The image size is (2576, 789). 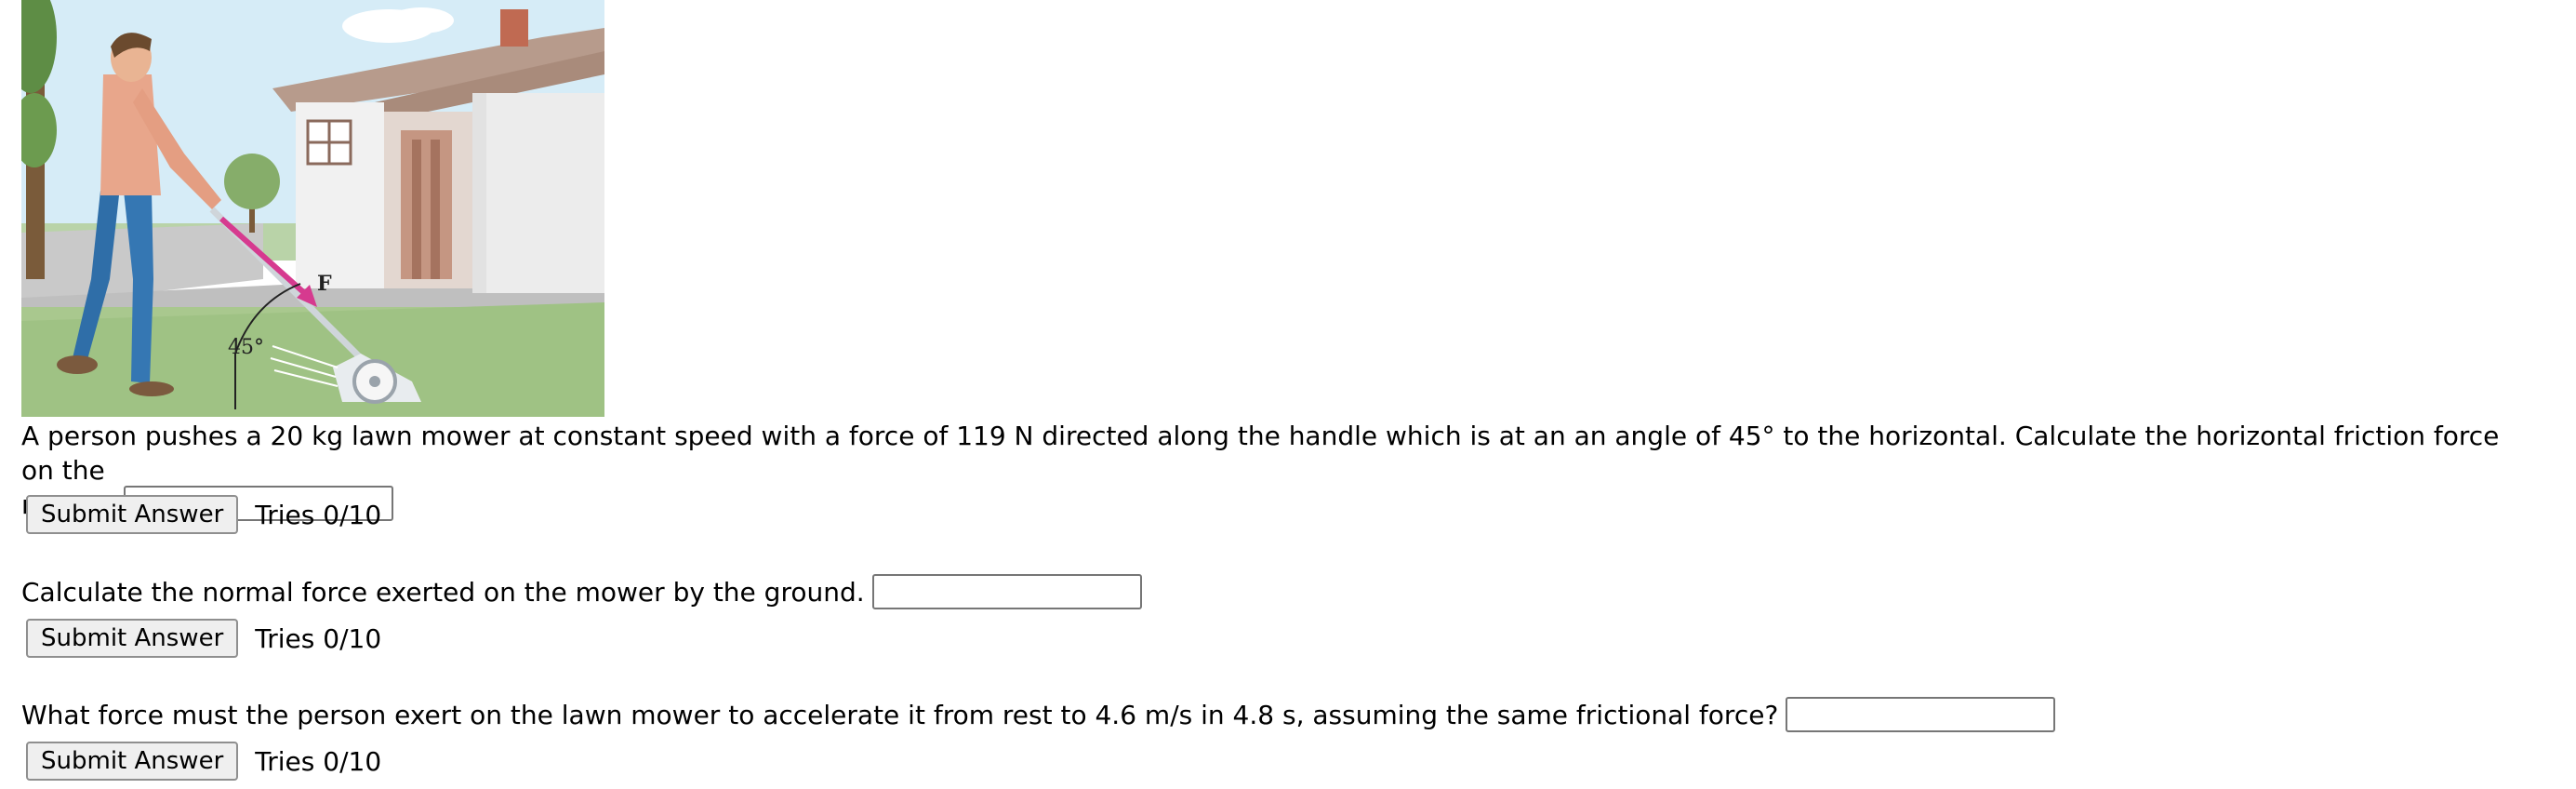 I want to click on submit-row-2: Submit Answer Tries 0/10, so click(x=203, y=638).